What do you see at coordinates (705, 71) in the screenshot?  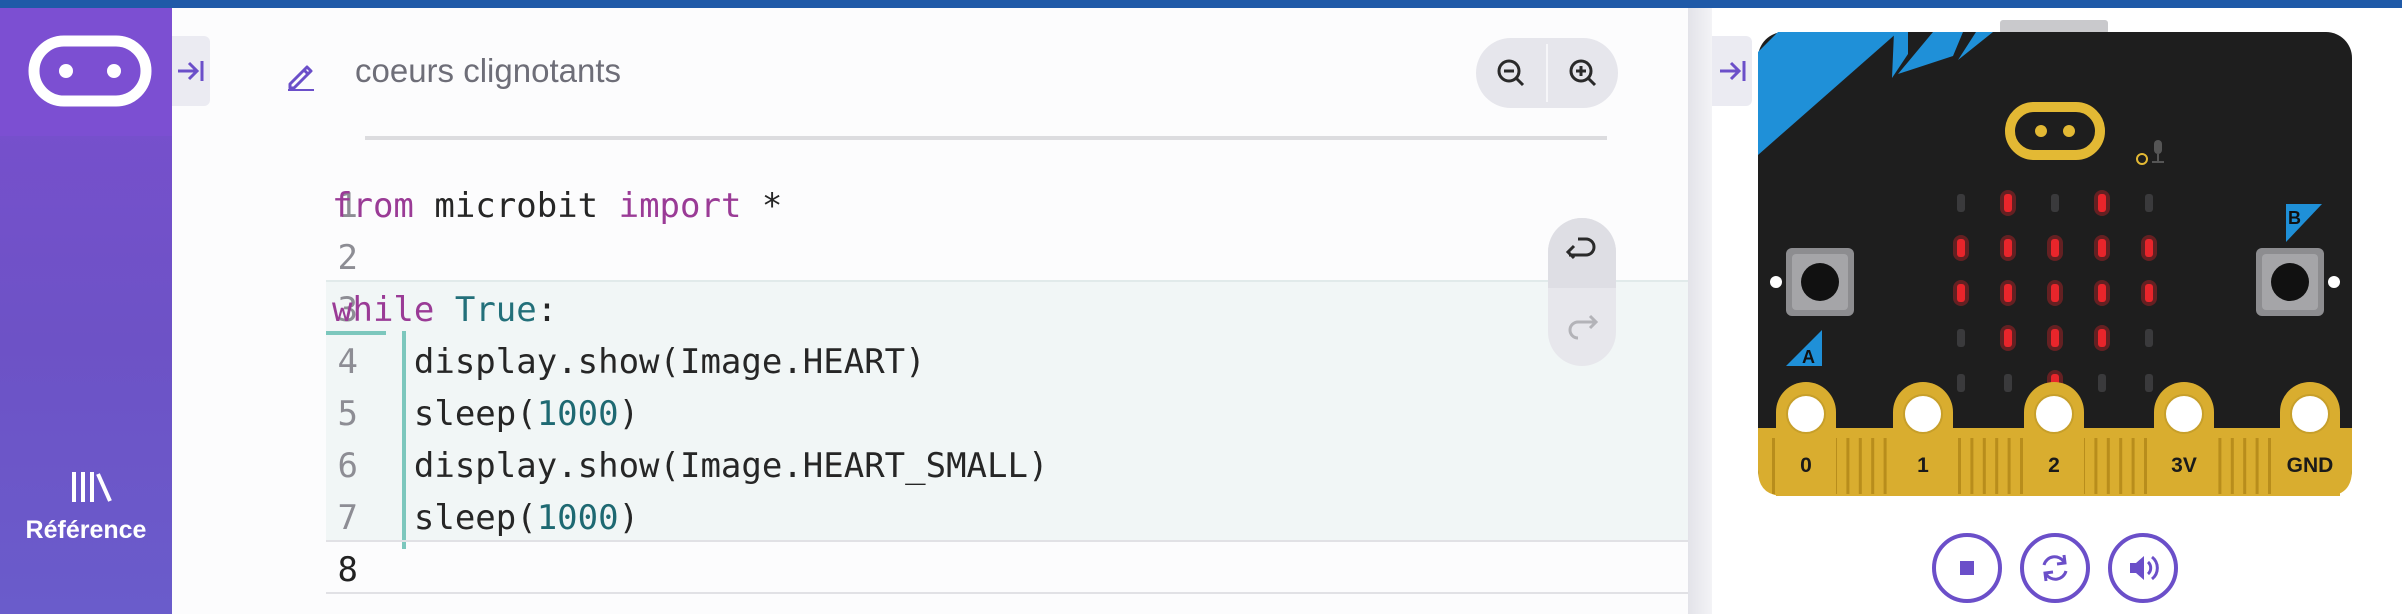 I see `project-name-field: coeurs clignotants` at bounding box center [705, 71].